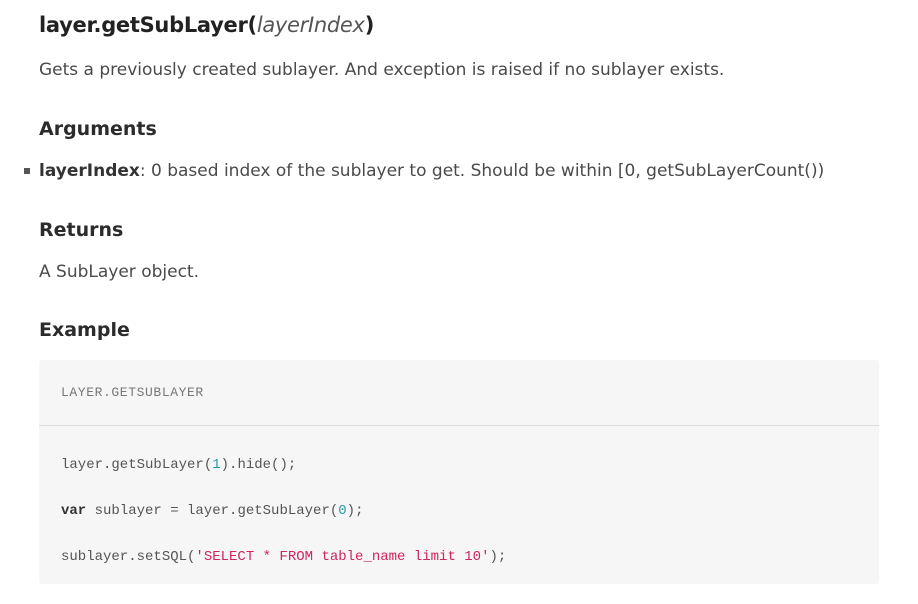 This screenshot has height=604, width=918. What do you see at coordinates (27, 171) in the screenshot?
I see `bullet-icon` at bounding box center [27, 171].